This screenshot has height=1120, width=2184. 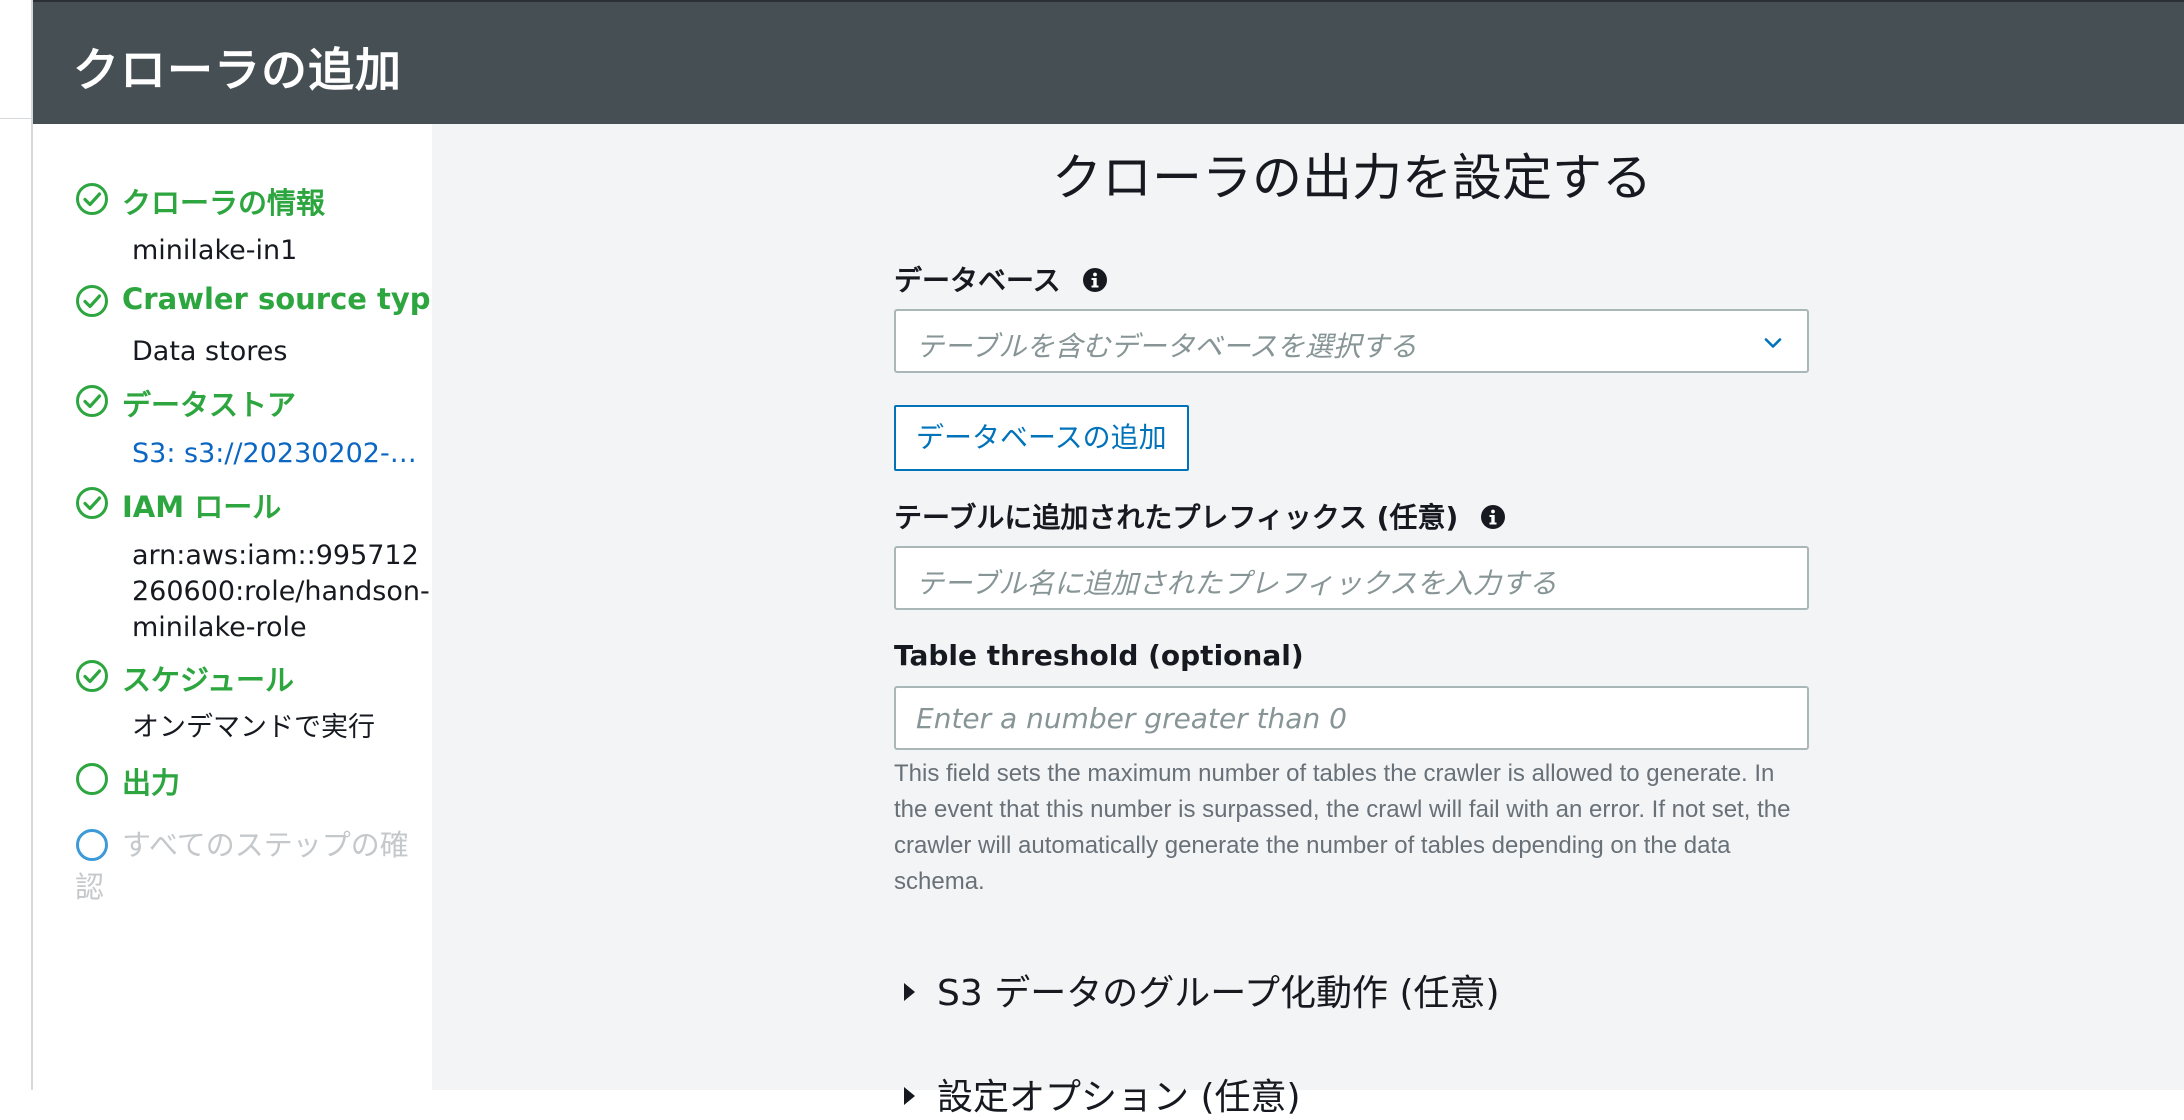 What do you see at coordinates (242, 866) in the screenshot?
I see `step-title: すべてのステップの確認` at bounding box center [242, 866].